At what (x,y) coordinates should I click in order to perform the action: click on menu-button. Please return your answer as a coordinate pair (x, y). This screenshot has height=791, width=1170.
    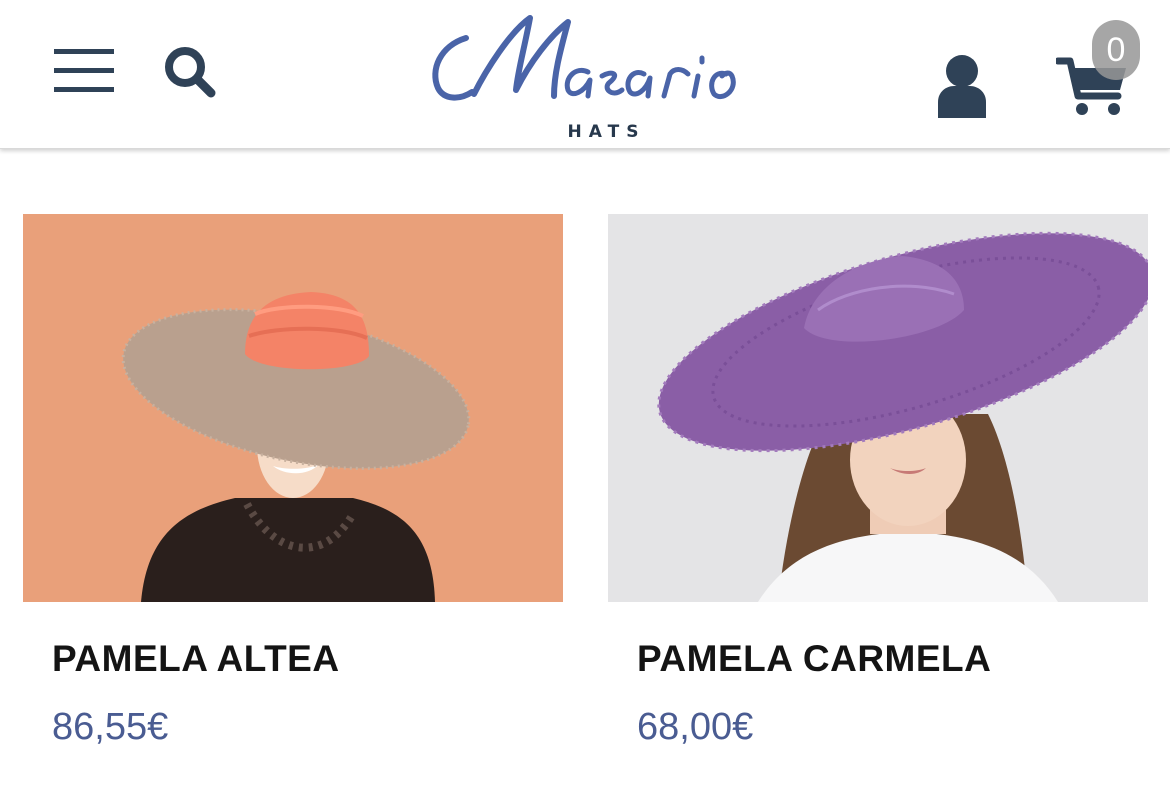
    Looking at the image, I should click on (84, 71).